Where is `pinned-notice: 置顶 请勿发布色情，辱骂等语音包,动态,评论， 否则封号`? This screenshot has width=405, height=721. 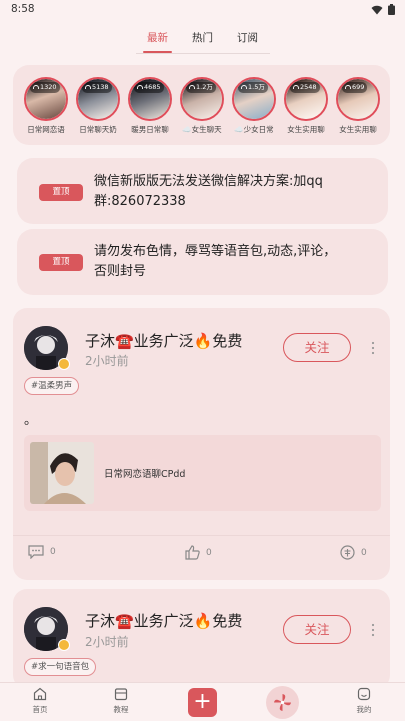
pinned-notice: 置顶 请勿发布色情，辱骂等语音包,动态,评论， 否则封号 is located at coordinates (202, 262).